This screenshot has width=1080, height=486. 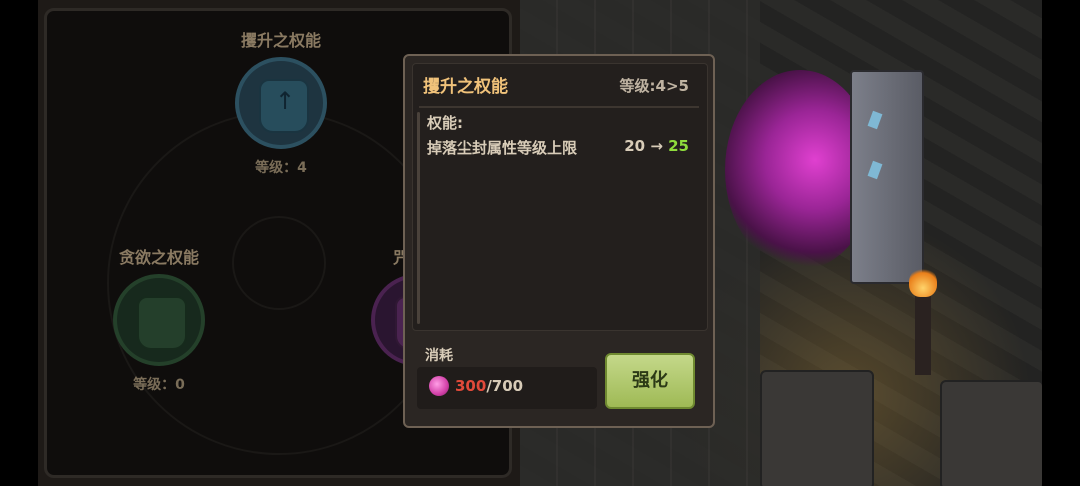 I want to click on enhance-button: 强化, so click(x=650, y=381).